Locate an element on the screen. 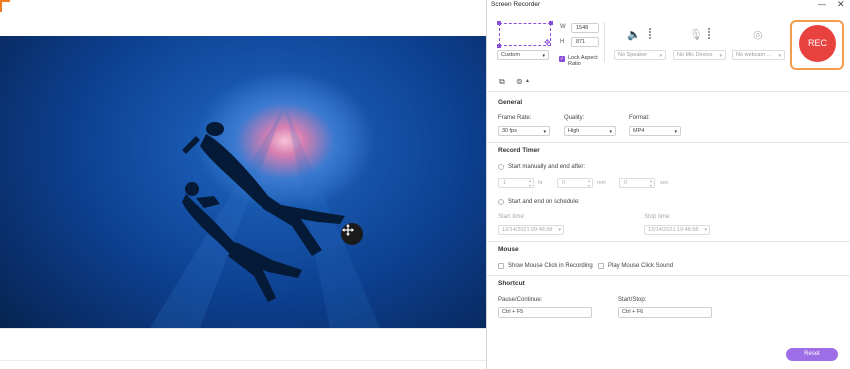 The width and height of the screenshot is (850, 369). close-button: ✕ is located at coordinates (841, 5).